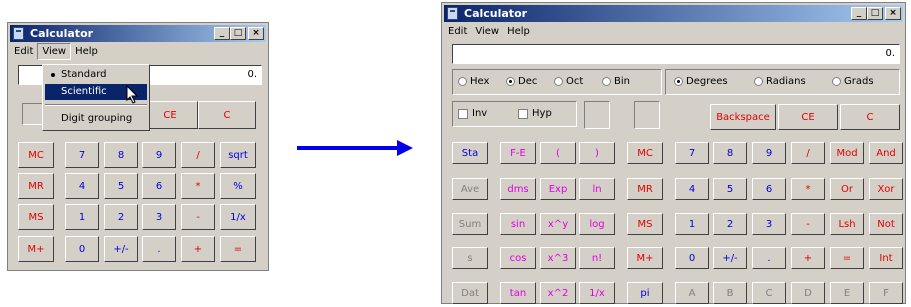 This screenshot has height=307, width=911. I want to click on key-d-button: D, so click(808, 293).